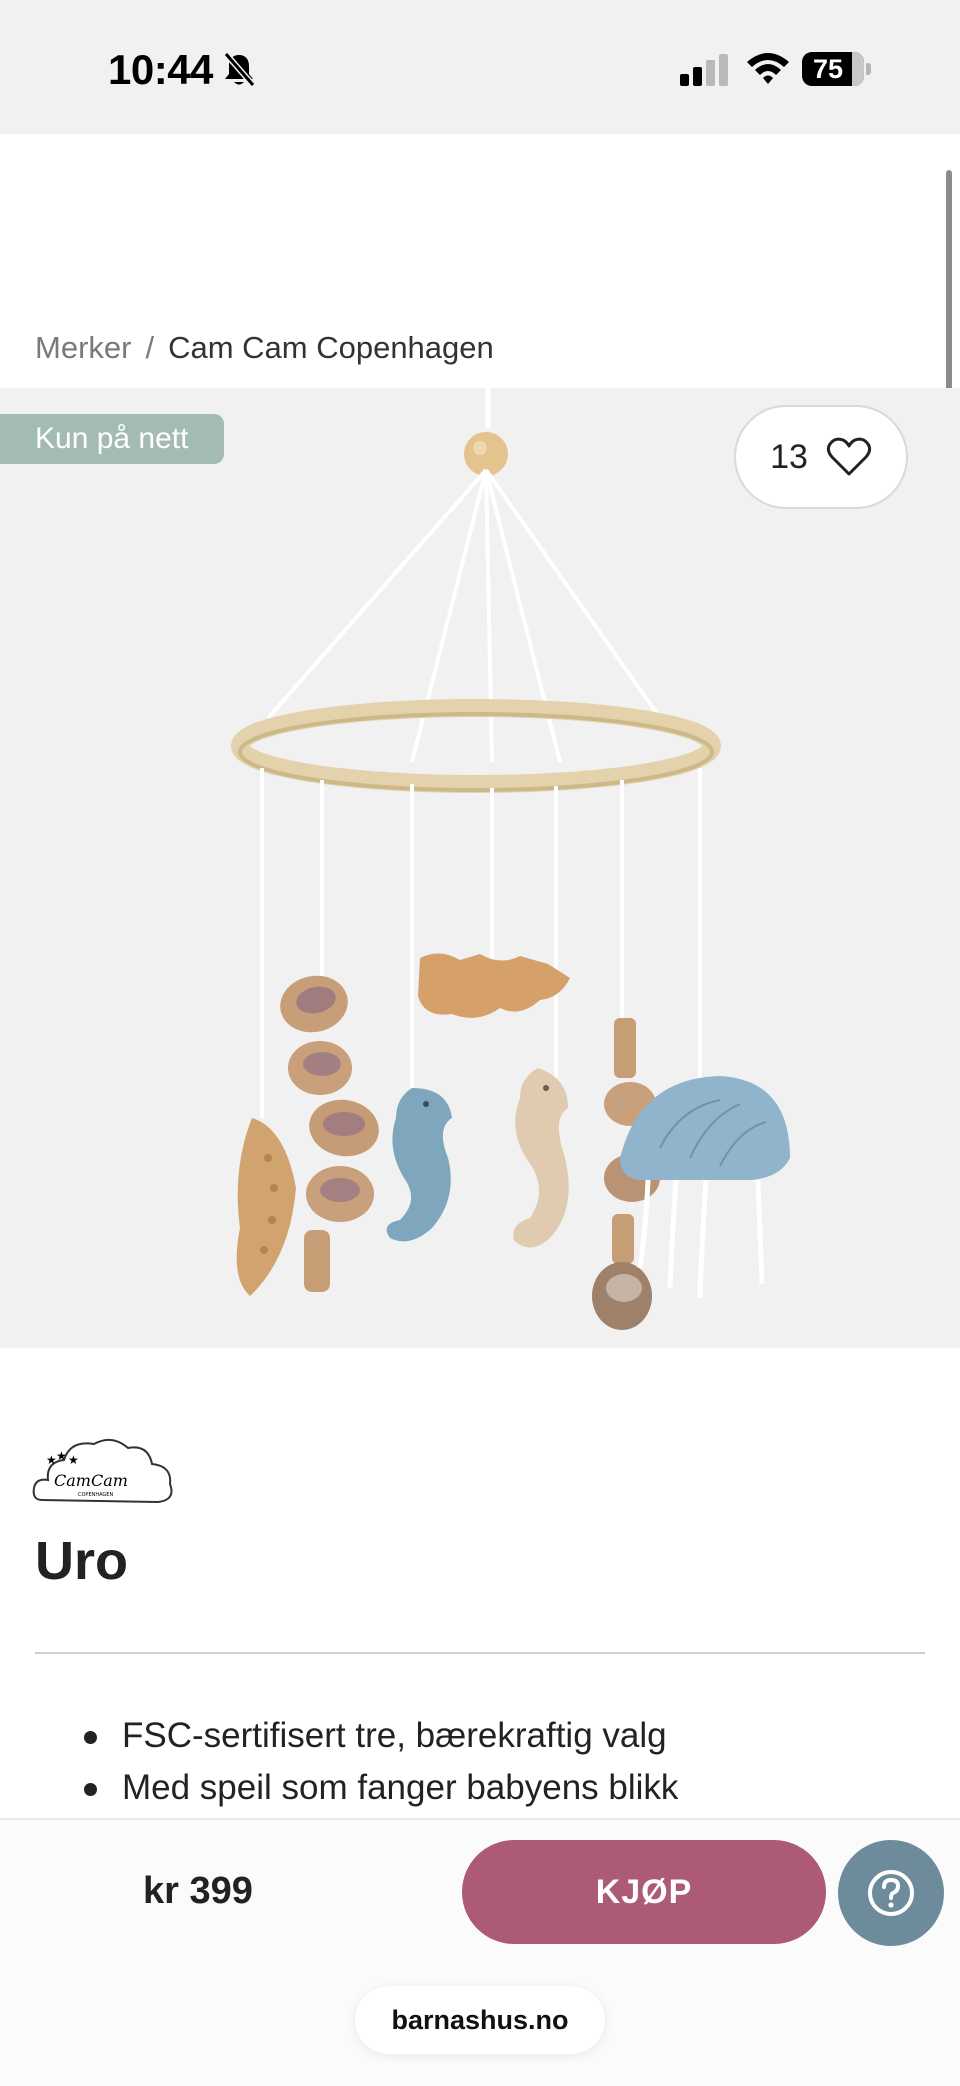 The height and width of the screenshot is (2086, 960). I want to click on breadcrumb: Merker / Cam Cam Copenhagen, so click(264, 348).